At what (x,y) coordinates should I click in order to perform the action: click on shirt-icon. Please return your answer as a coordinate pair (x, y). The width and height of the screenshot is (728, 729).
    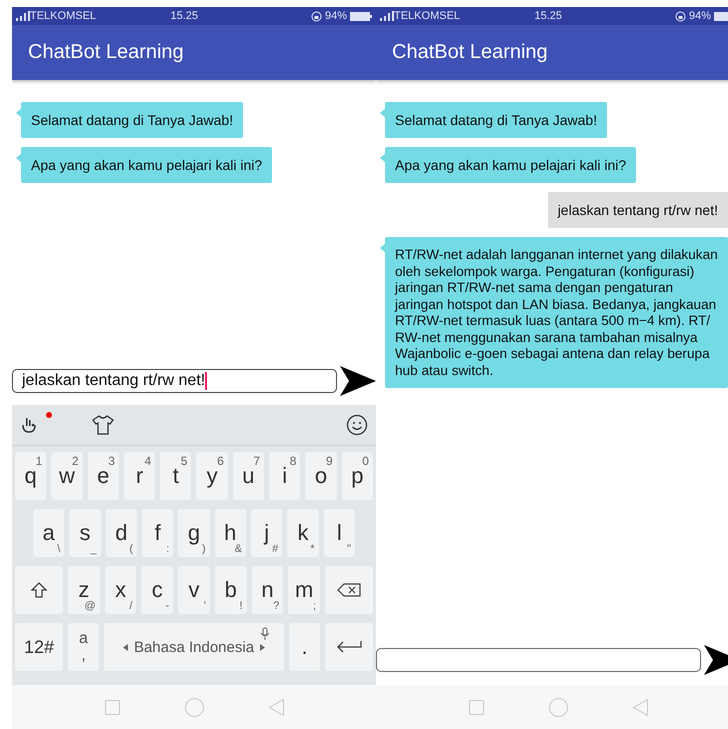
    Looking at the image, I should click on (103, 425).